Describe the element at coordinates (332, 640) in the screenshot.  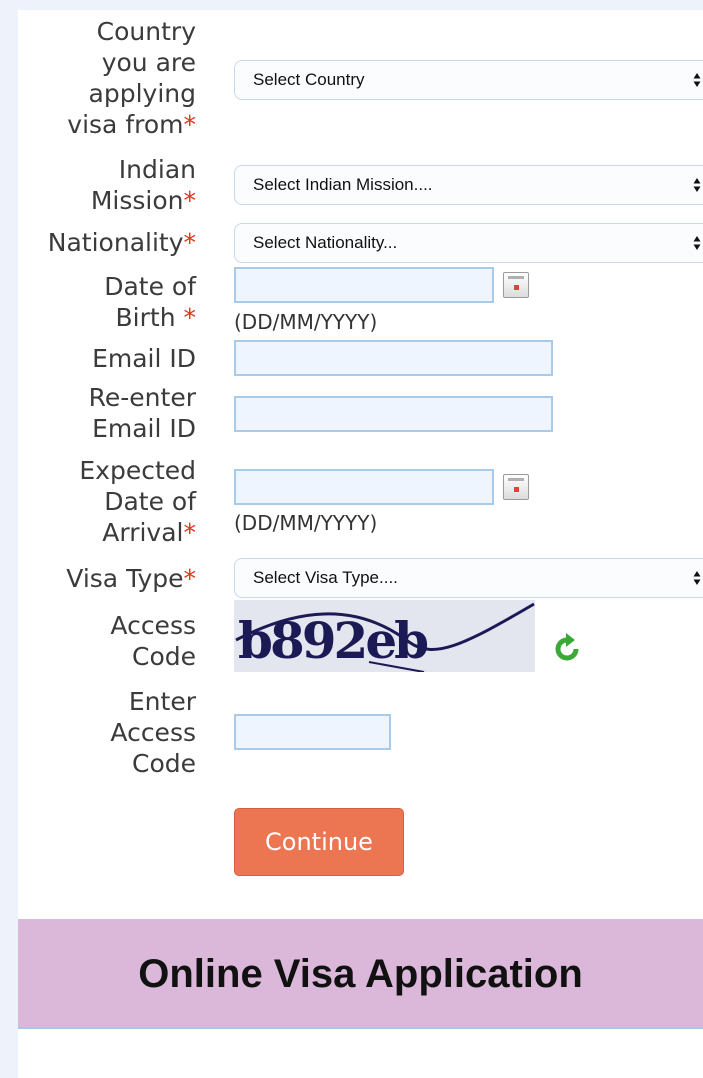
I see `svg-text: b892eb` at that location.